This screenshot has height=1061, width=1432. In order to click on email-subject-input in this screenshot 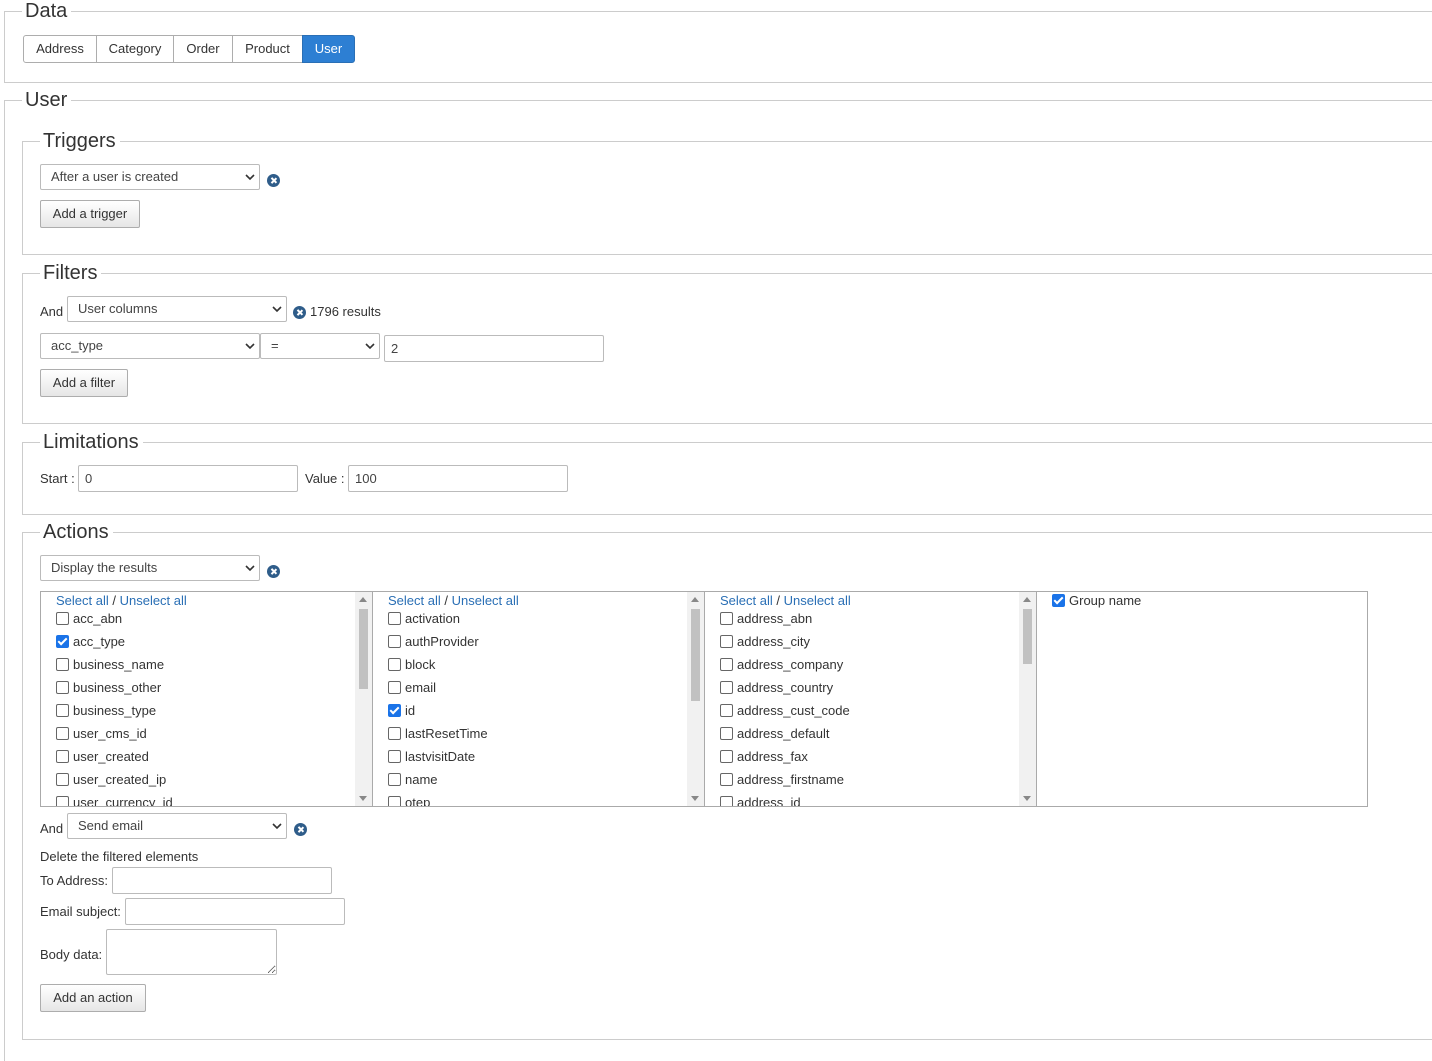, I will do `click(235, 911)`.